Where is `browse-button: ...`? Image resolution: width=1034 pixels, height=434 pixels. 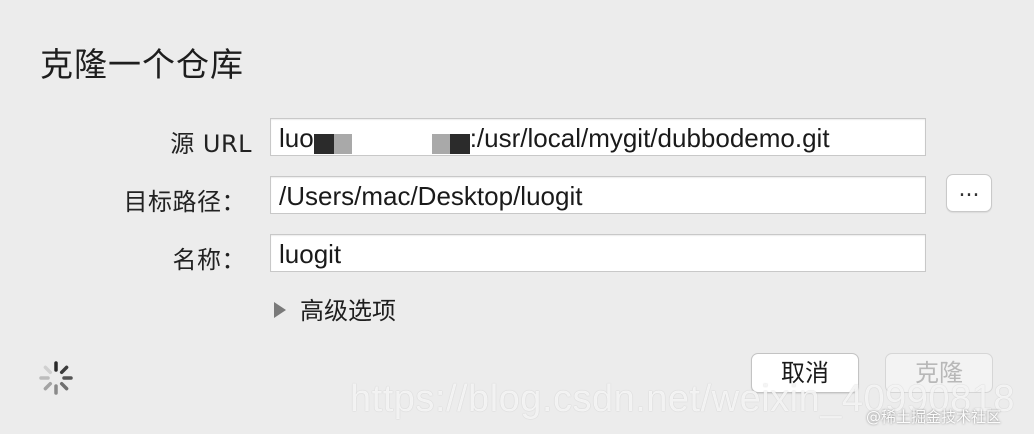
browse-button: ... is located at coordinates (969, 193).